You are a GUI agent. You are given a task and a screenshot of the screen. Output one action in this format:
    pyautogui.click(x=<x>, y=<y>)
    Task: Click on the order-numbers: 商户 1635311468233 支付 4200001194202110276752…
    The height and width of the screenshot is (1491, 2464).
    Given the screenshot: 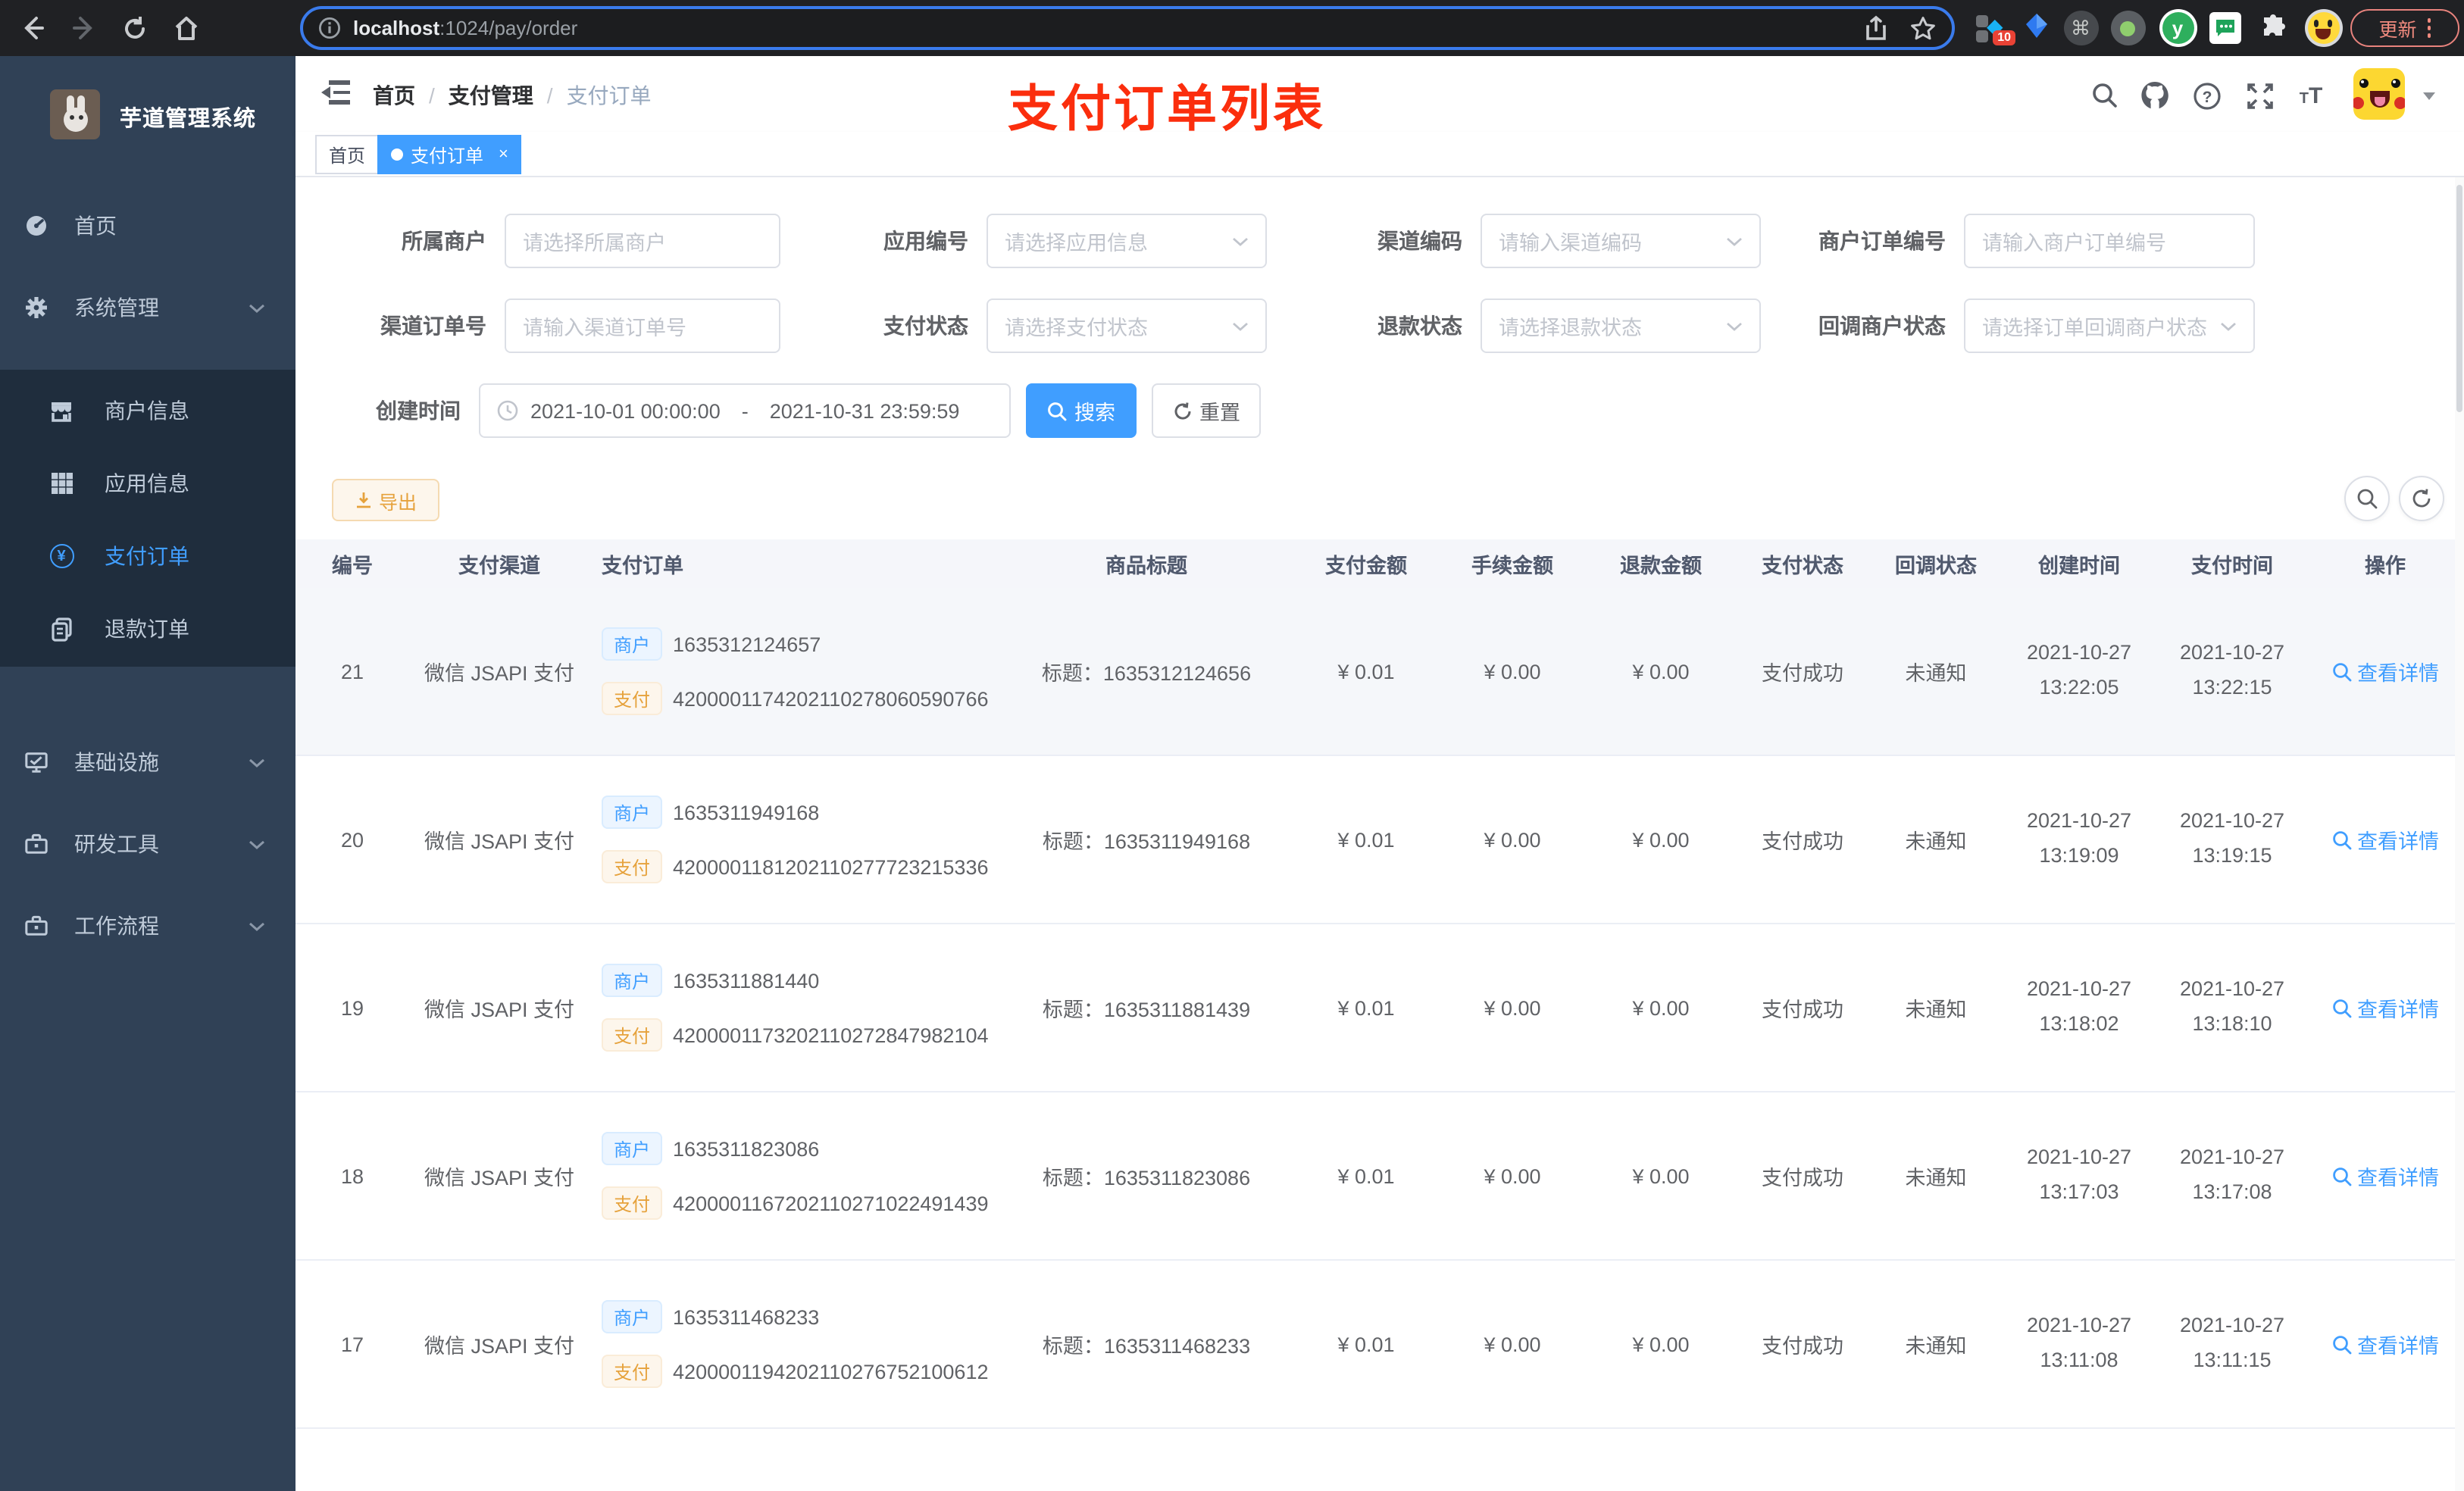 What is the action you would take?
    pyautogui.click(x=794, y=1344)
    